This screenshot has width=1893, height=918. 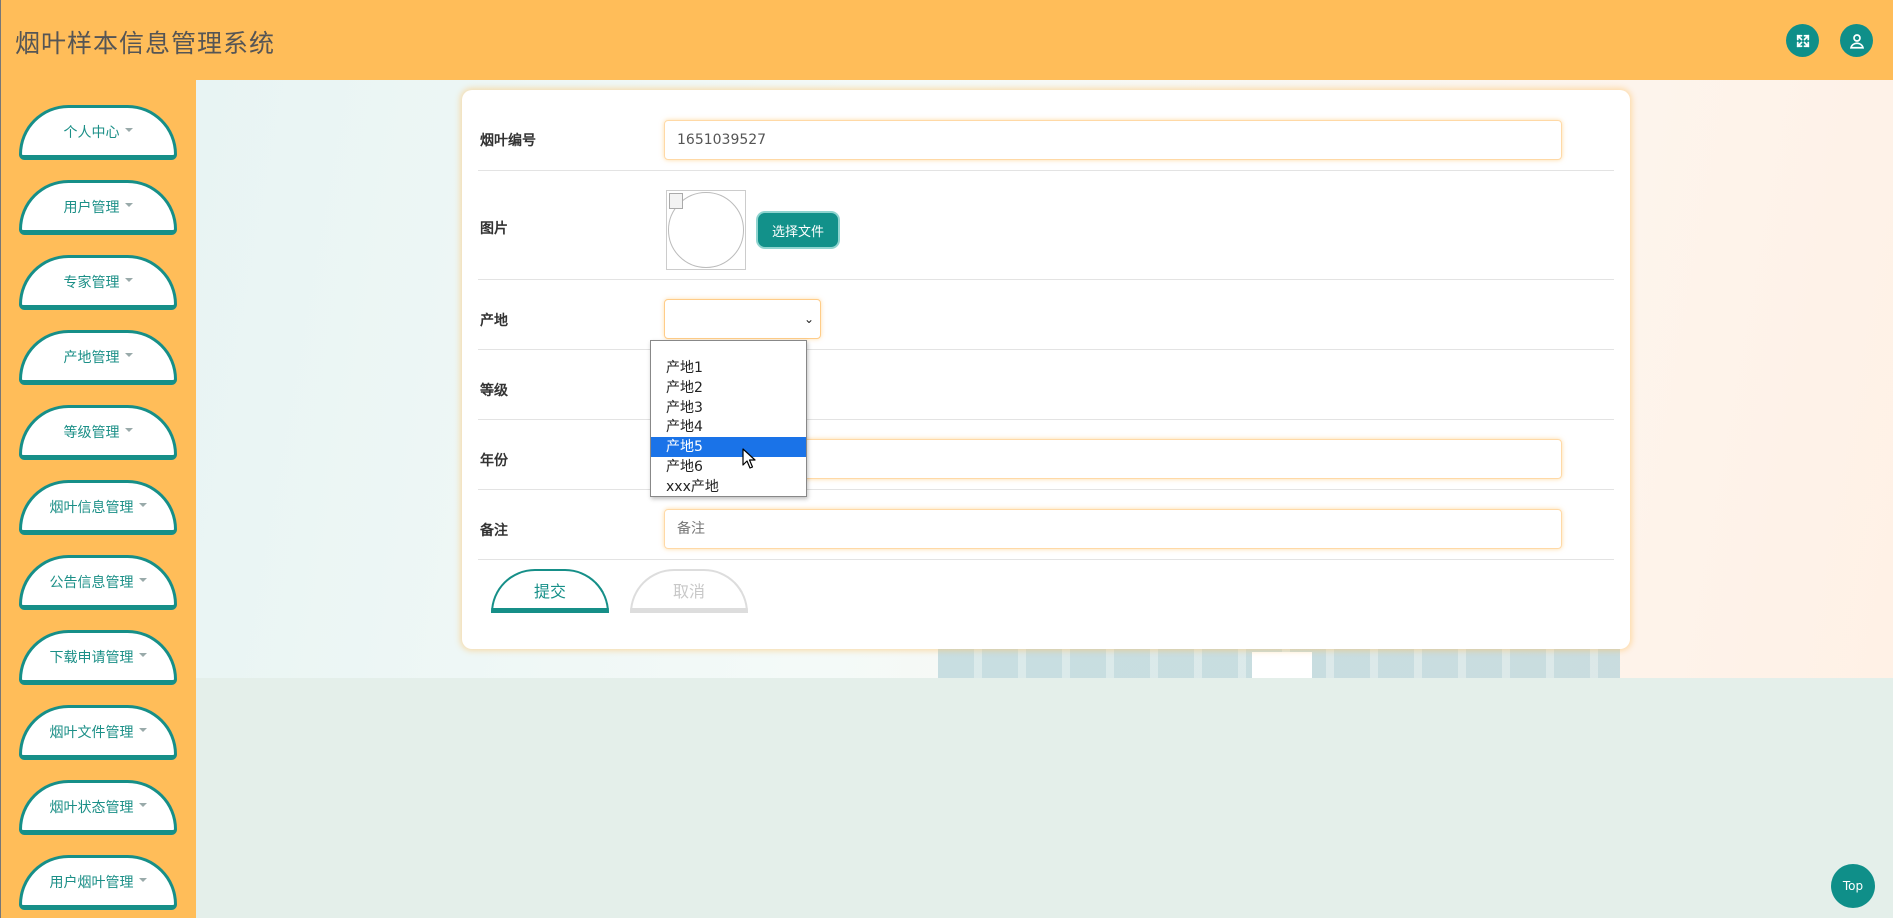 I want to click on user-menu-button, so click(x=1856, y=40).